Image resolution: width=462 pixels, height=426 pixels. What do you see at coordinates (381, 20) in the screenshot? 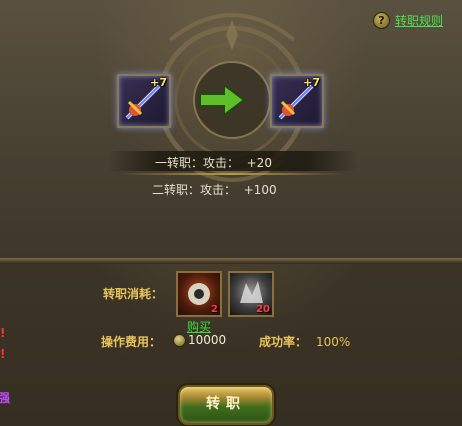
I see `help-icon: ?` at bounding box center [381, 20].